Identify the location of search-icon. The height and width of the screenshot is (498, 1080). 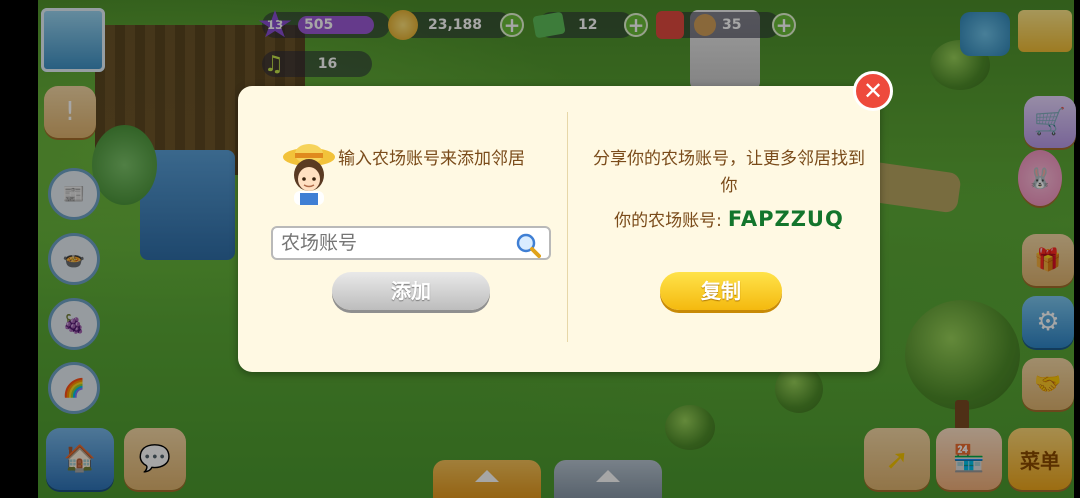
(528, 245).